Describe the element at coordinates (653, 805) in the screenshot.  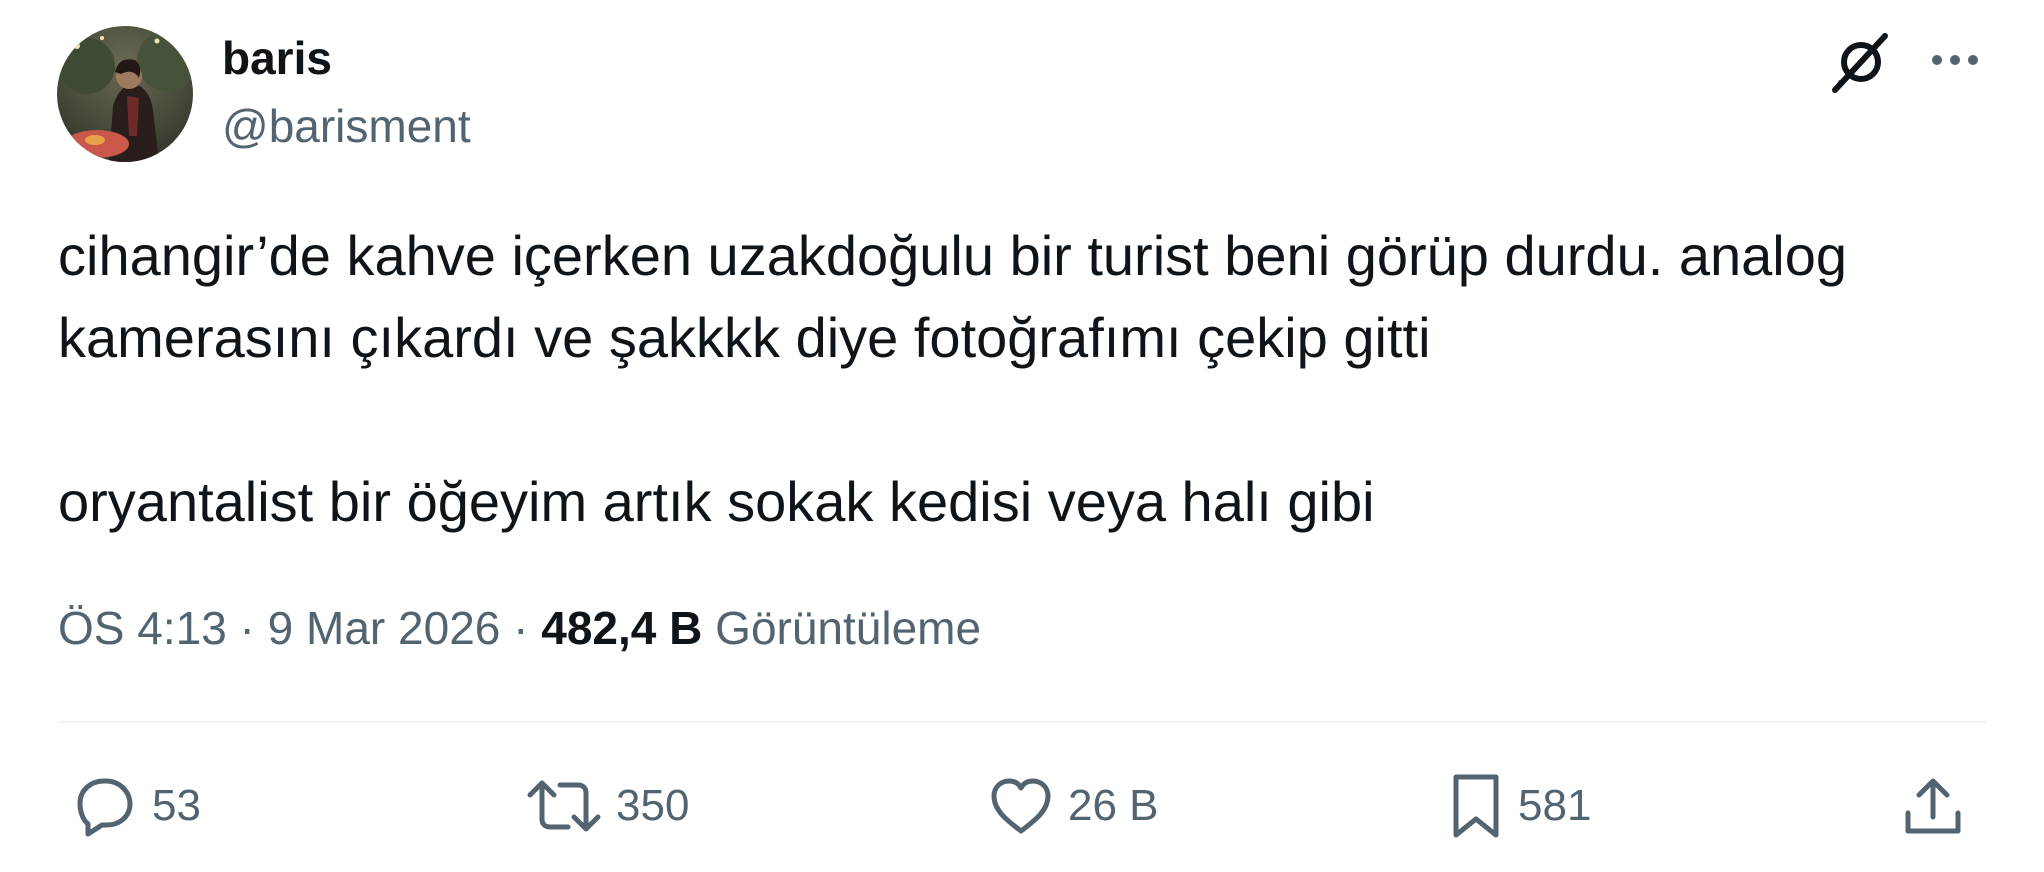
I see `retweet-count: 350` at that location.